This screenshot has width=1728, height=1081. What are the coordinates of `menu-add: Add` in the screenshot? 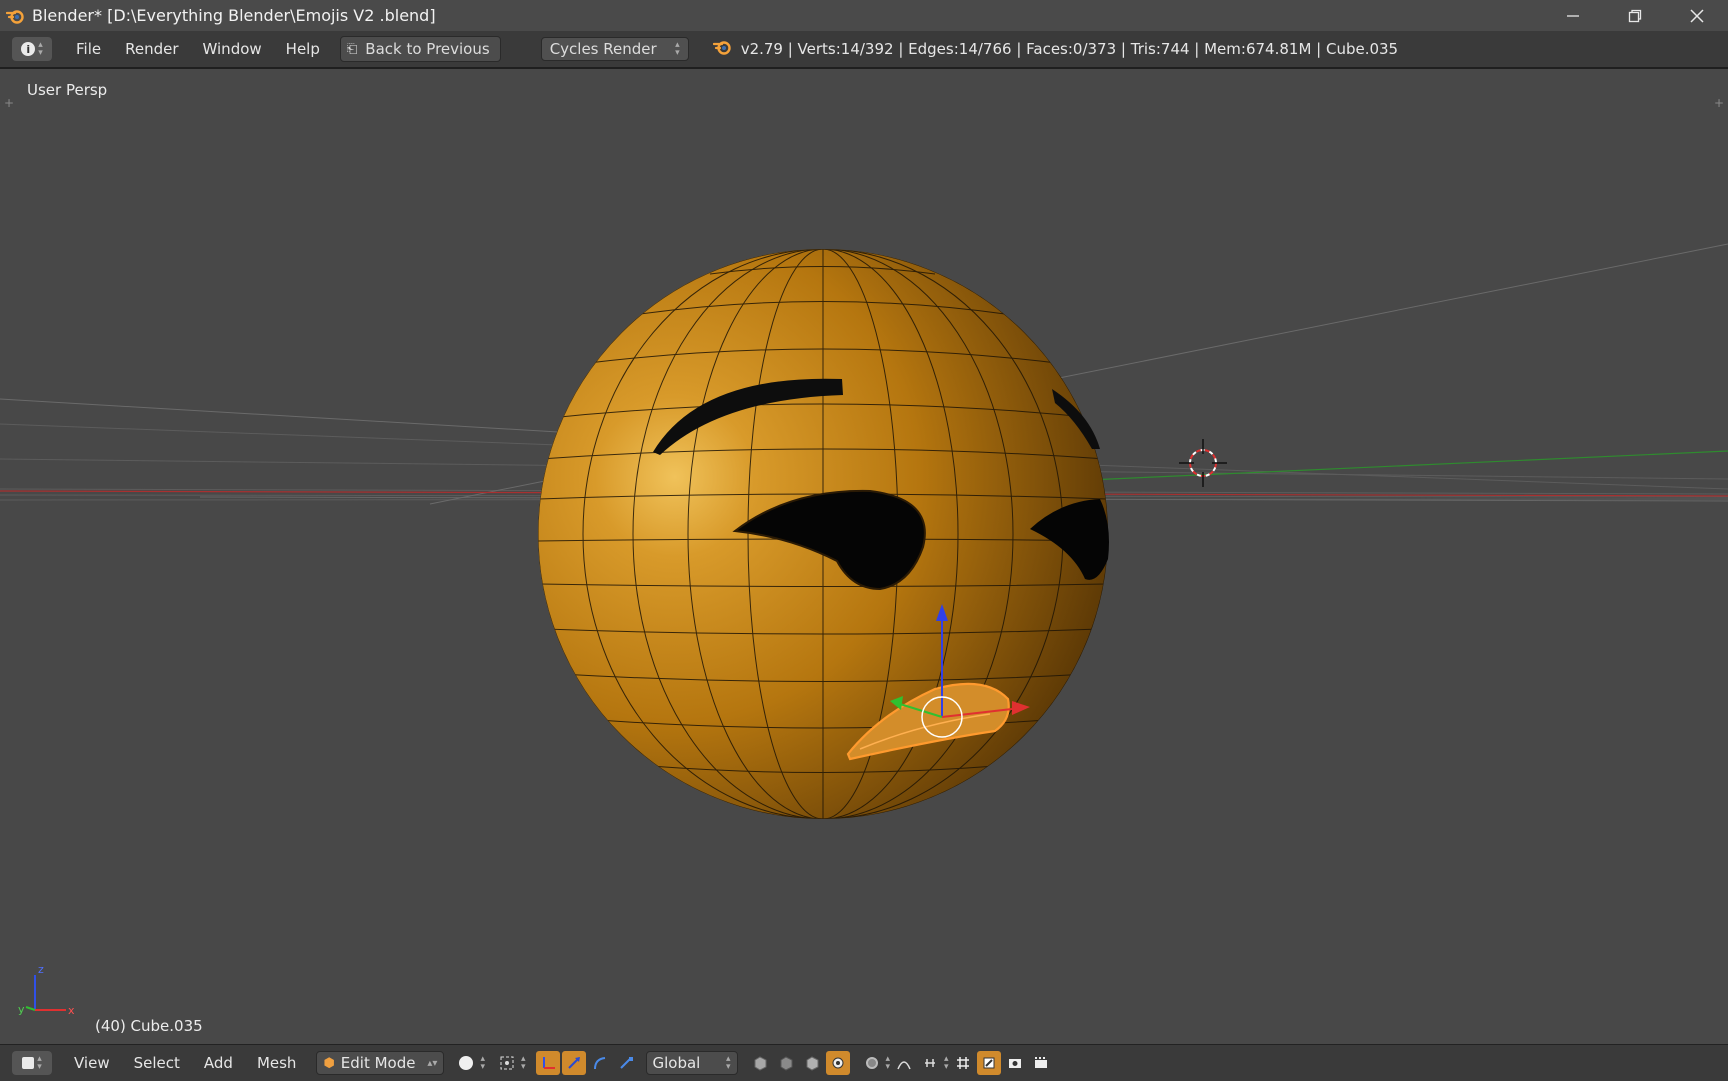 It's located at (218, 1063).